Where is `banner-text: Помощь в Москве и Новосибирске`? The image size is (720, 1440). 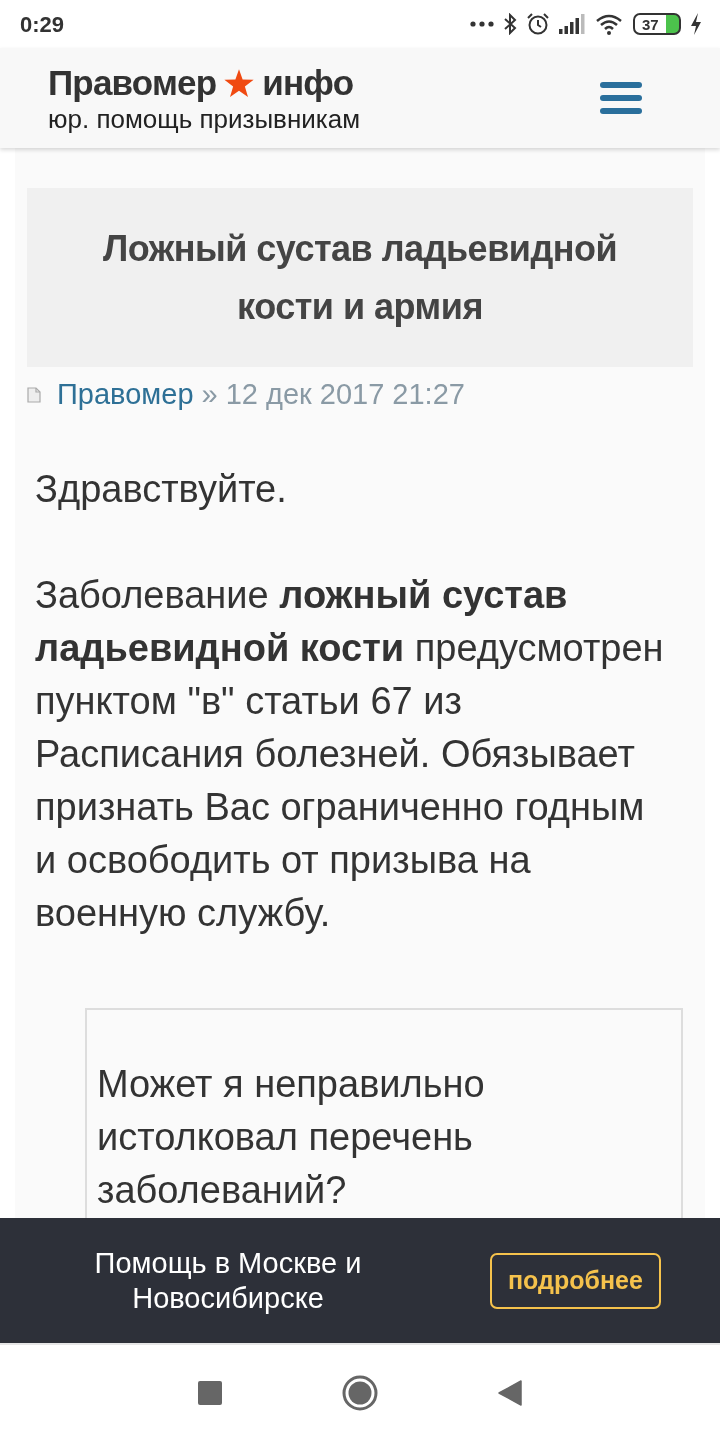
banner-text: Помощь в Москве и Новосибирске is located at coordinates (228, 1280).